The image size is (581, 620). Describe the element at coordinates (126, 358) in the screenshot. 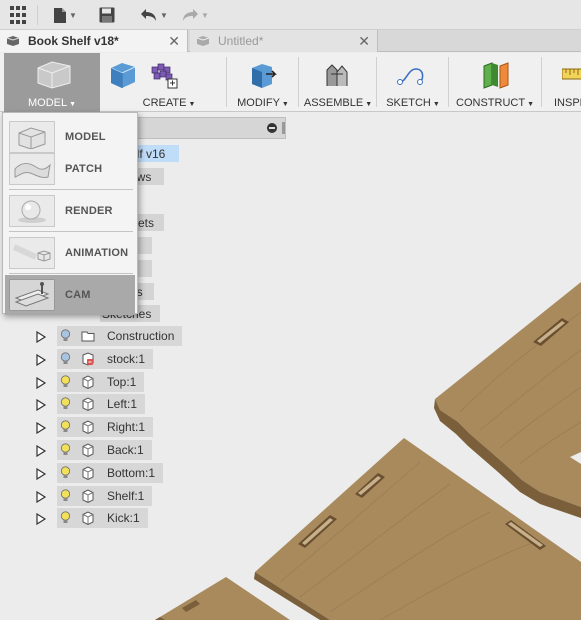

I see `browser-row-label: stock:1` at that location.